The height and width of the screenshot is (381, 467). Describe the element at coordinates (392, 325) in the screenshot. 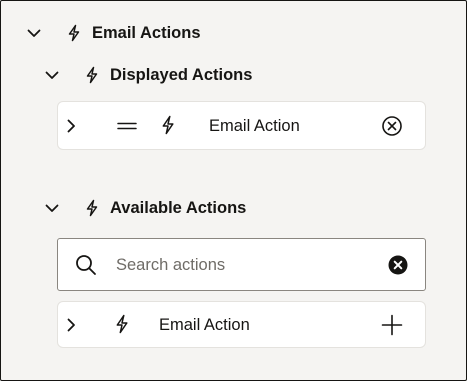

I see `plus-icon` at that location.